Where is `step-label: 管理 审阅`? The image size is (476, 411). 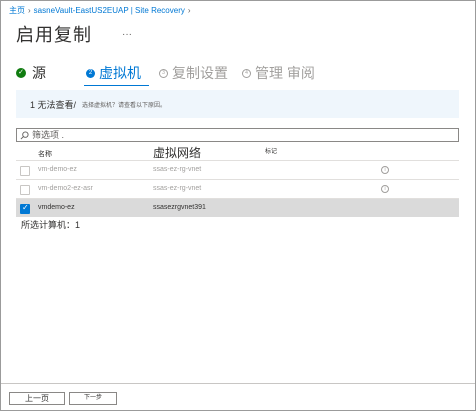 step-label: 管理 审阅 is located at coordinates (285, 73).